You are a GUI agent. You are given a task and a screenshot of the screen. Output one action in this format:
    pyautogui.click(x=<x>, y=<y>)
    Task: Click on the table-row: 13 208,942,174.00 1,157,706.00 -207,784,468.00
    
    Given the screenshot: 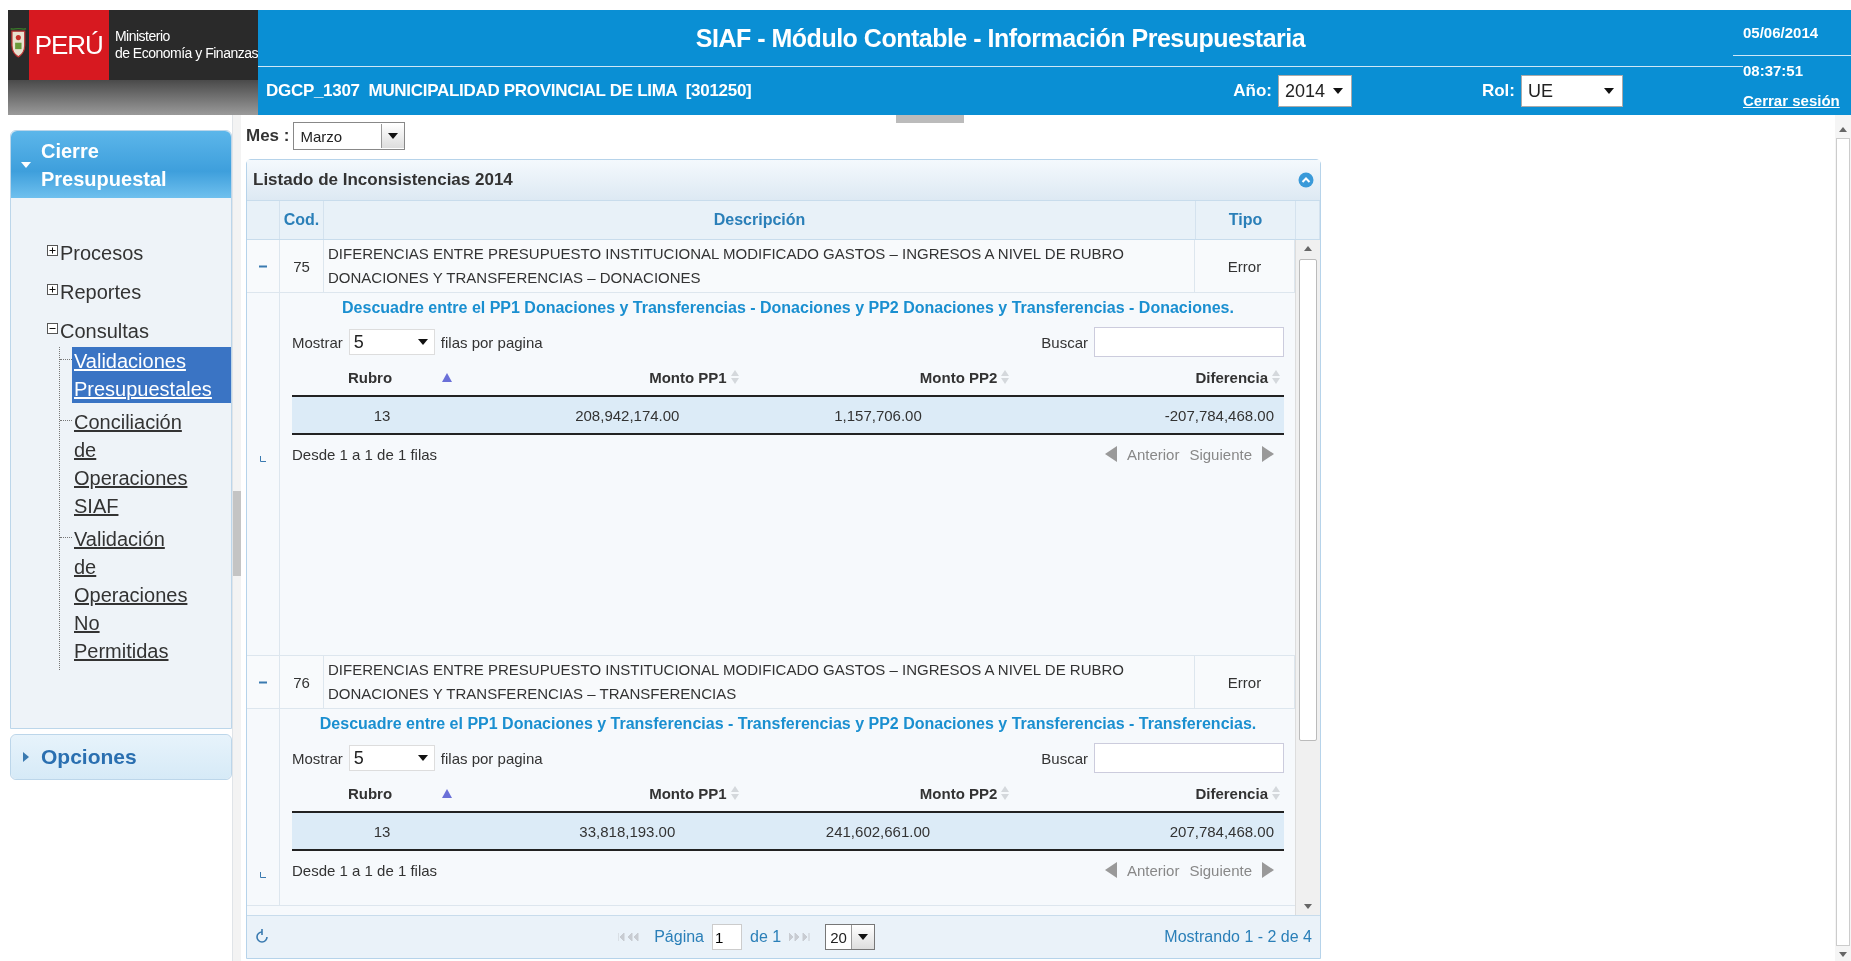 What is the action you would take?
    pyautogui.click(x=788, y=416)
    